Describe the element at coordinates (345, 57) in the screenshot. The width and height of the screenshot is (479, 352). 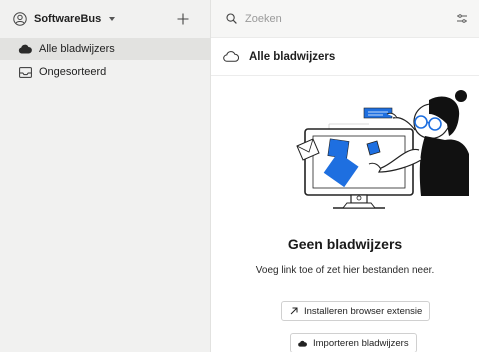
I see `collection-header: Alle bladwijzers` at that location.